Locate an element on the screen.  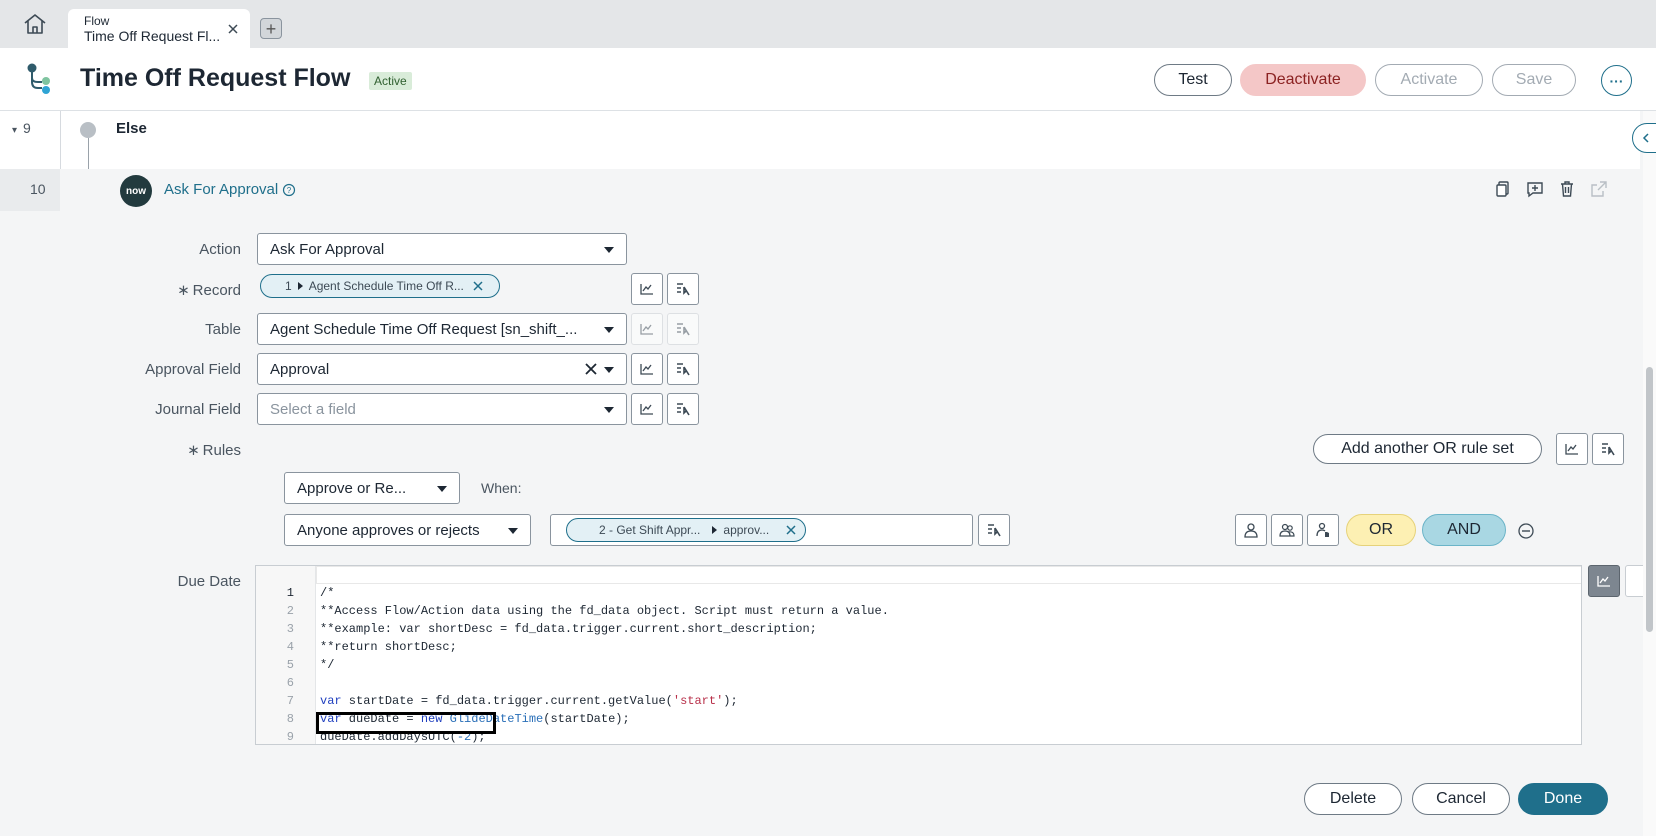
else-label: Else is located at coordinates (131, 128).